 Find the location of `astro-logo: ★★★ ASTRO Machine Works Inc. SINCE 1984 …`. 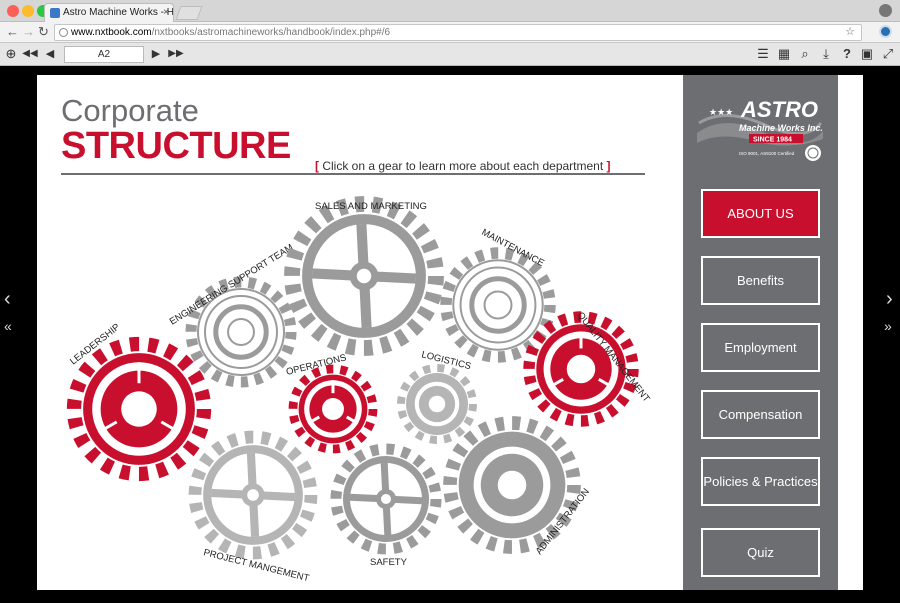

astro-logo: ★★★ ASTRO Machine Works Inc. SINCE 1984 … is located at coordinates (760, 129).